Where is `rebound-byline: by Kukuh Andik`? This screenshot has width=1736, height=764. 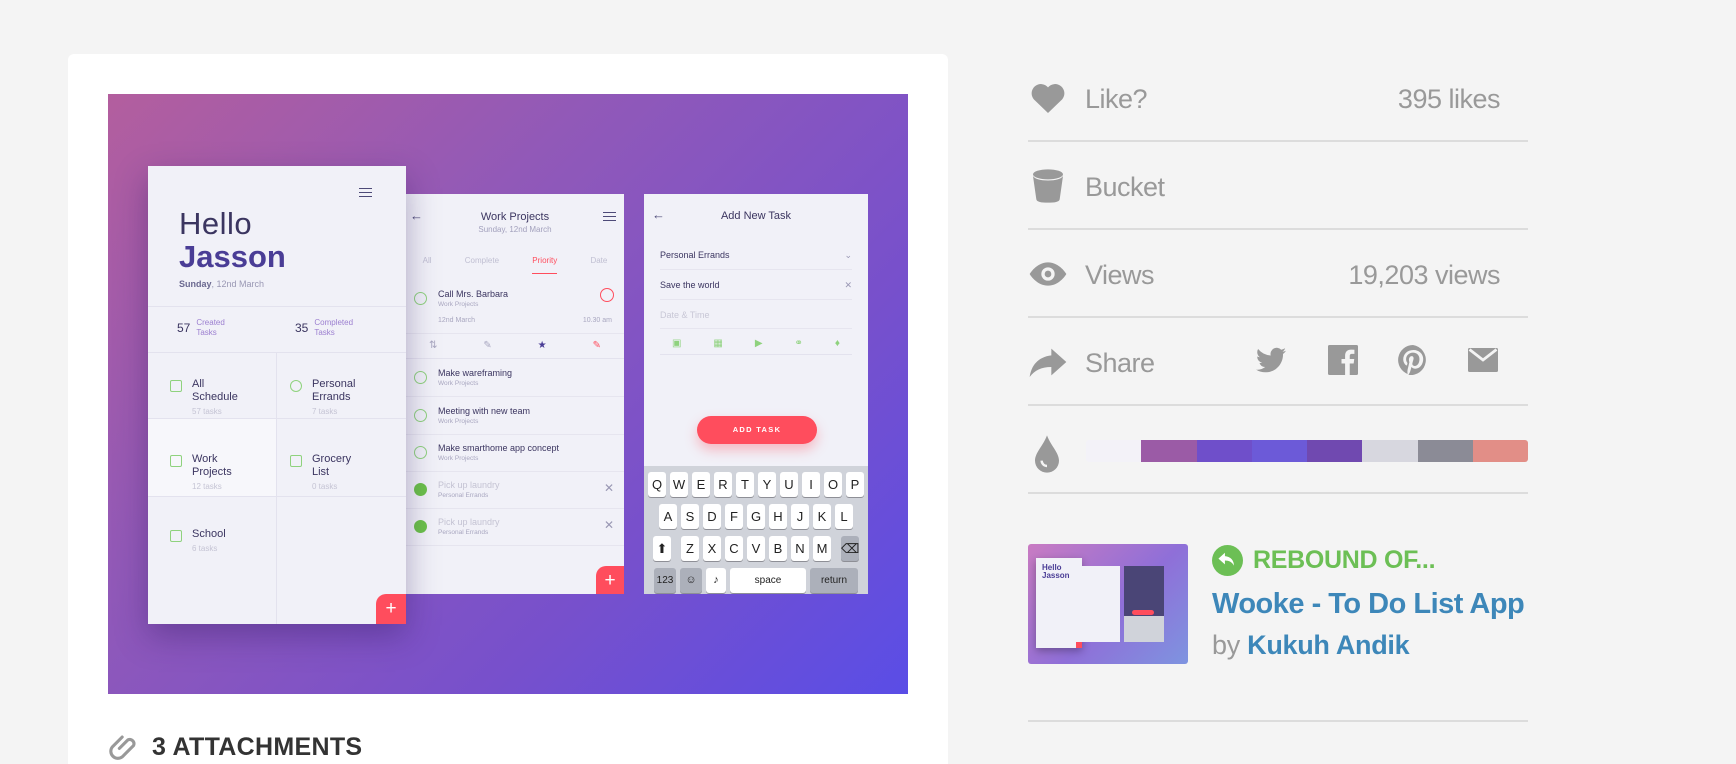 rebound-byline: by Kukuh Andik is located at coordinates (1311, 645).